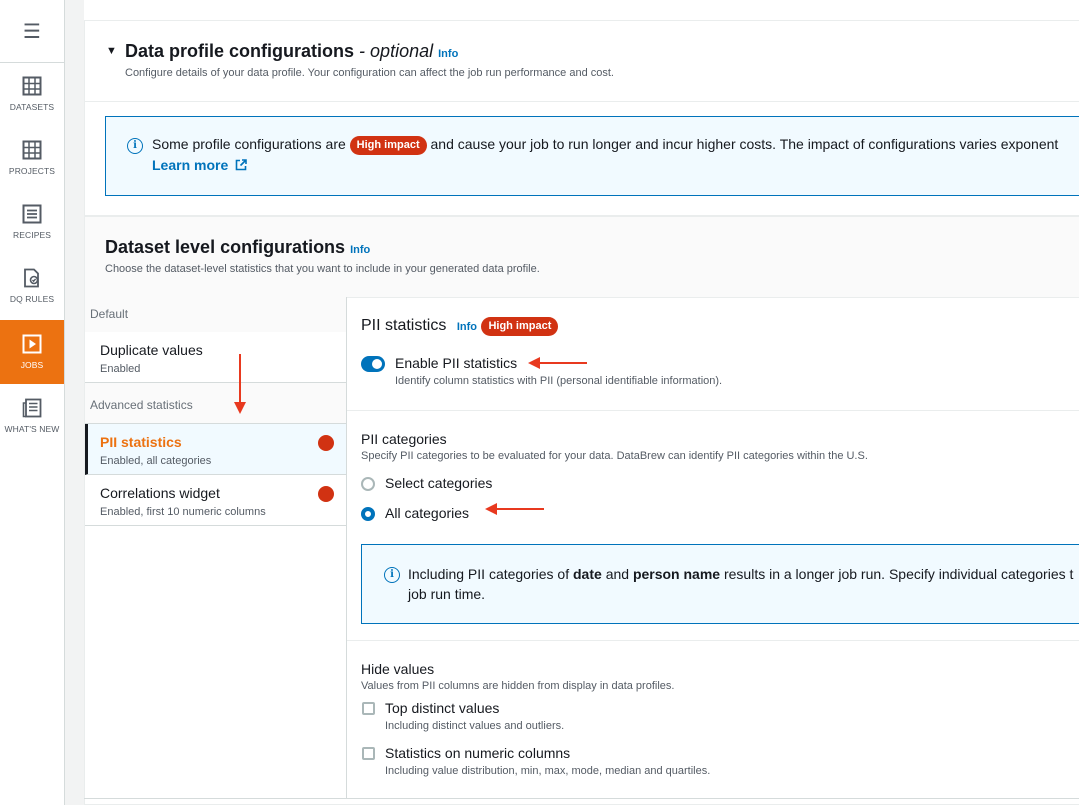 The width and height of the screenshot is (1079, 805). Describe the element at coordinates (32, 214) in the screenshot. I see `recipes-list-icon` at that location.